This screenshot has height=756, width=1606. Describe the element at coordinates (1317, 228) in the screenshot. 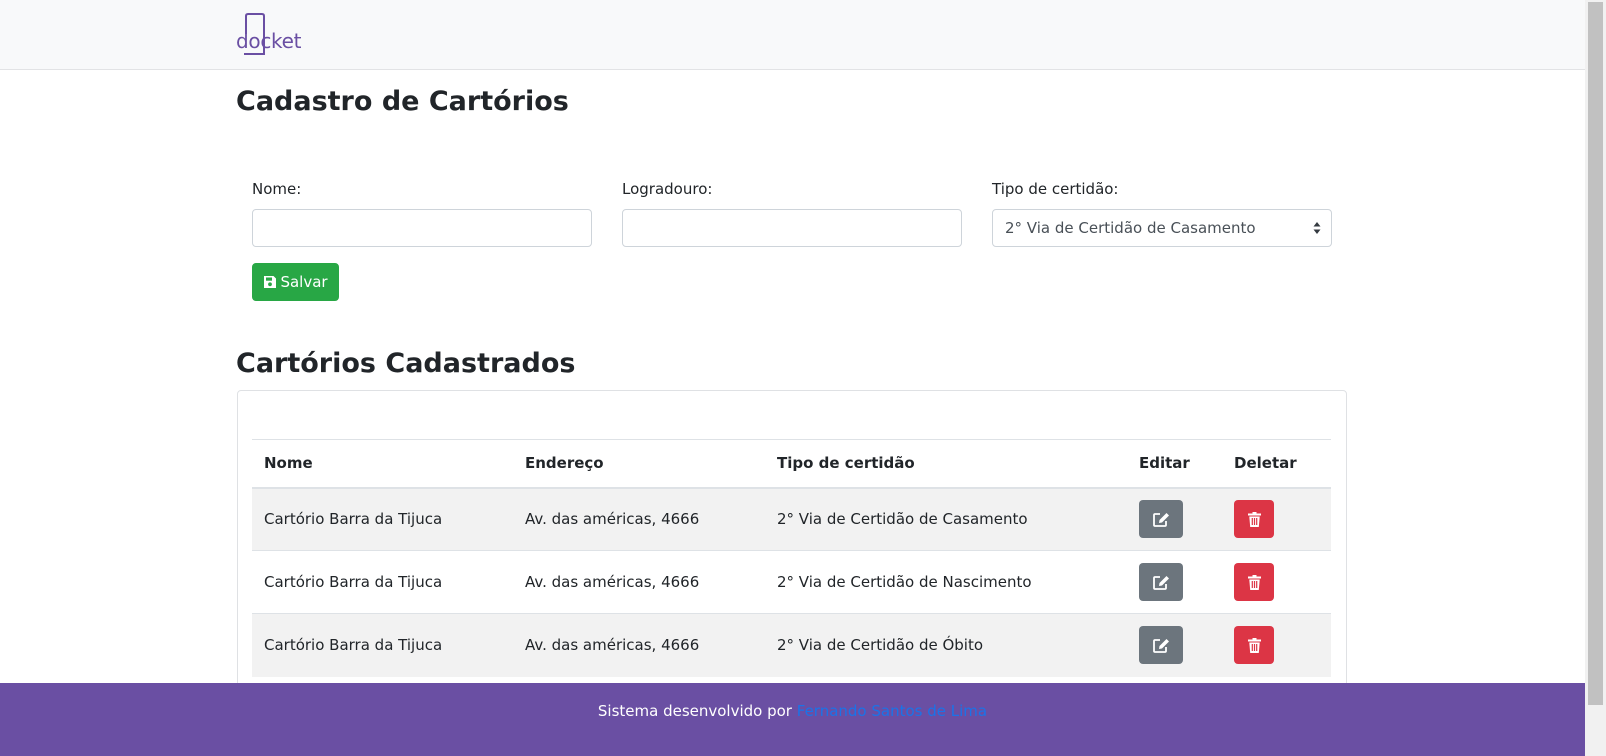

I see `select-caret-icon` at that location.